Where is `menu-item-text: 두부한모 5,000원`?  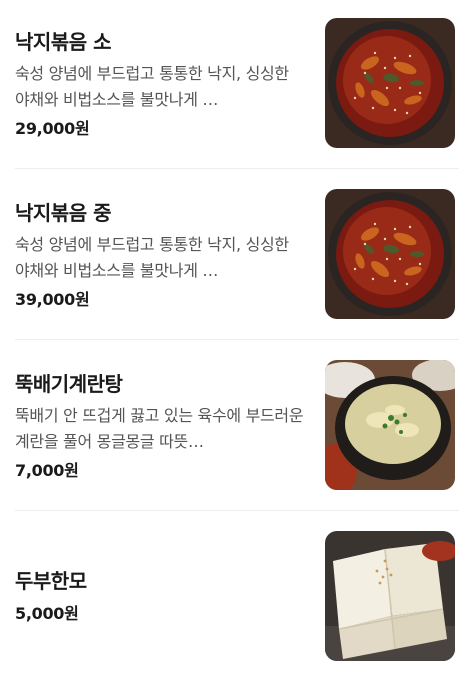
menu-item-text: 두부한모 5,000원 is located at coordinates (160, 594).